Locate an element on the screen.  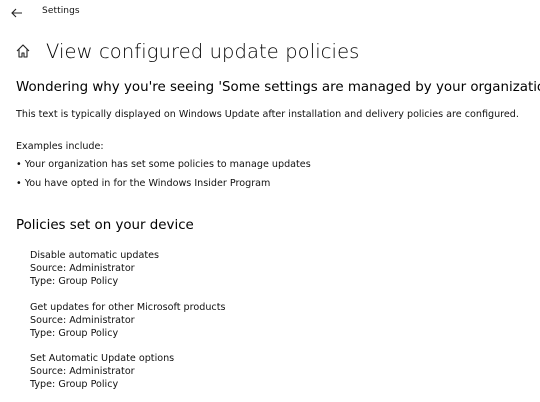
page-header: View configured update policies is located at coordinates (186, 51).